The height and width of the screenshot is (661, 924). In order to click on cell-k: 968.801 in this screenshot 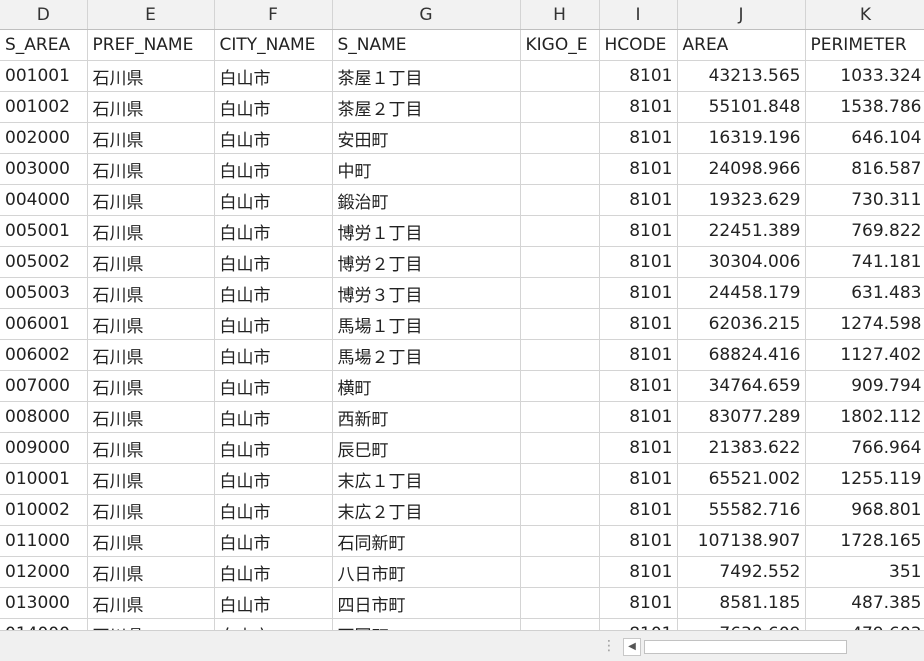, I will do `click(864, 510)`.